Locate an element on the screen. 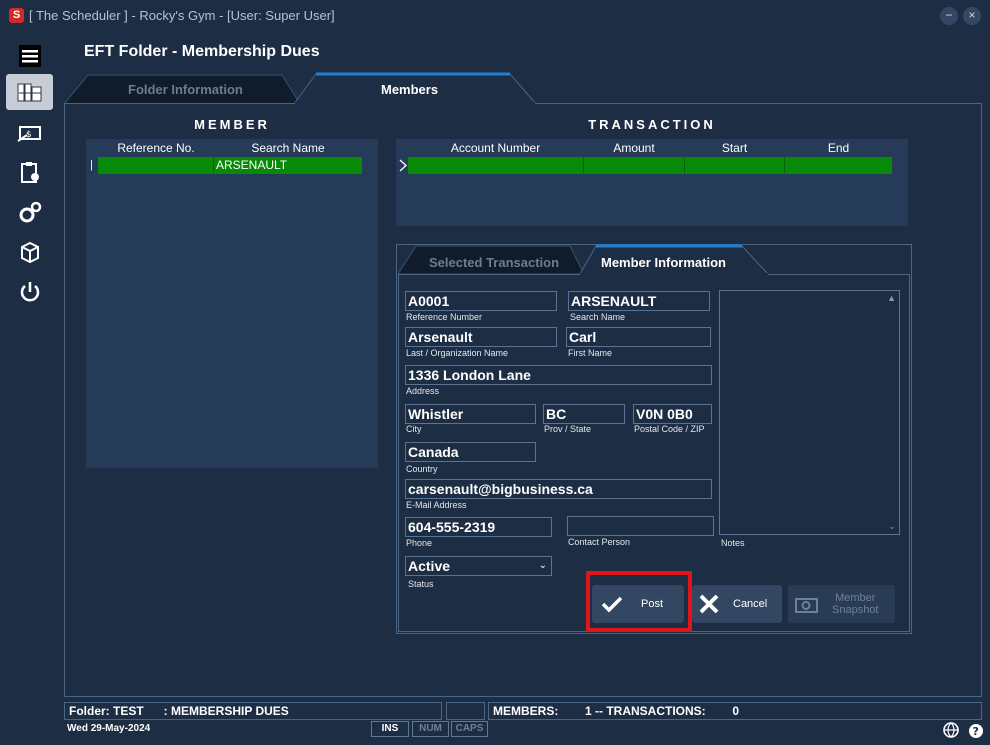 This screenshot has height=745, width=990. last-name-field: Arsenault is located at coordinates (481, 337).